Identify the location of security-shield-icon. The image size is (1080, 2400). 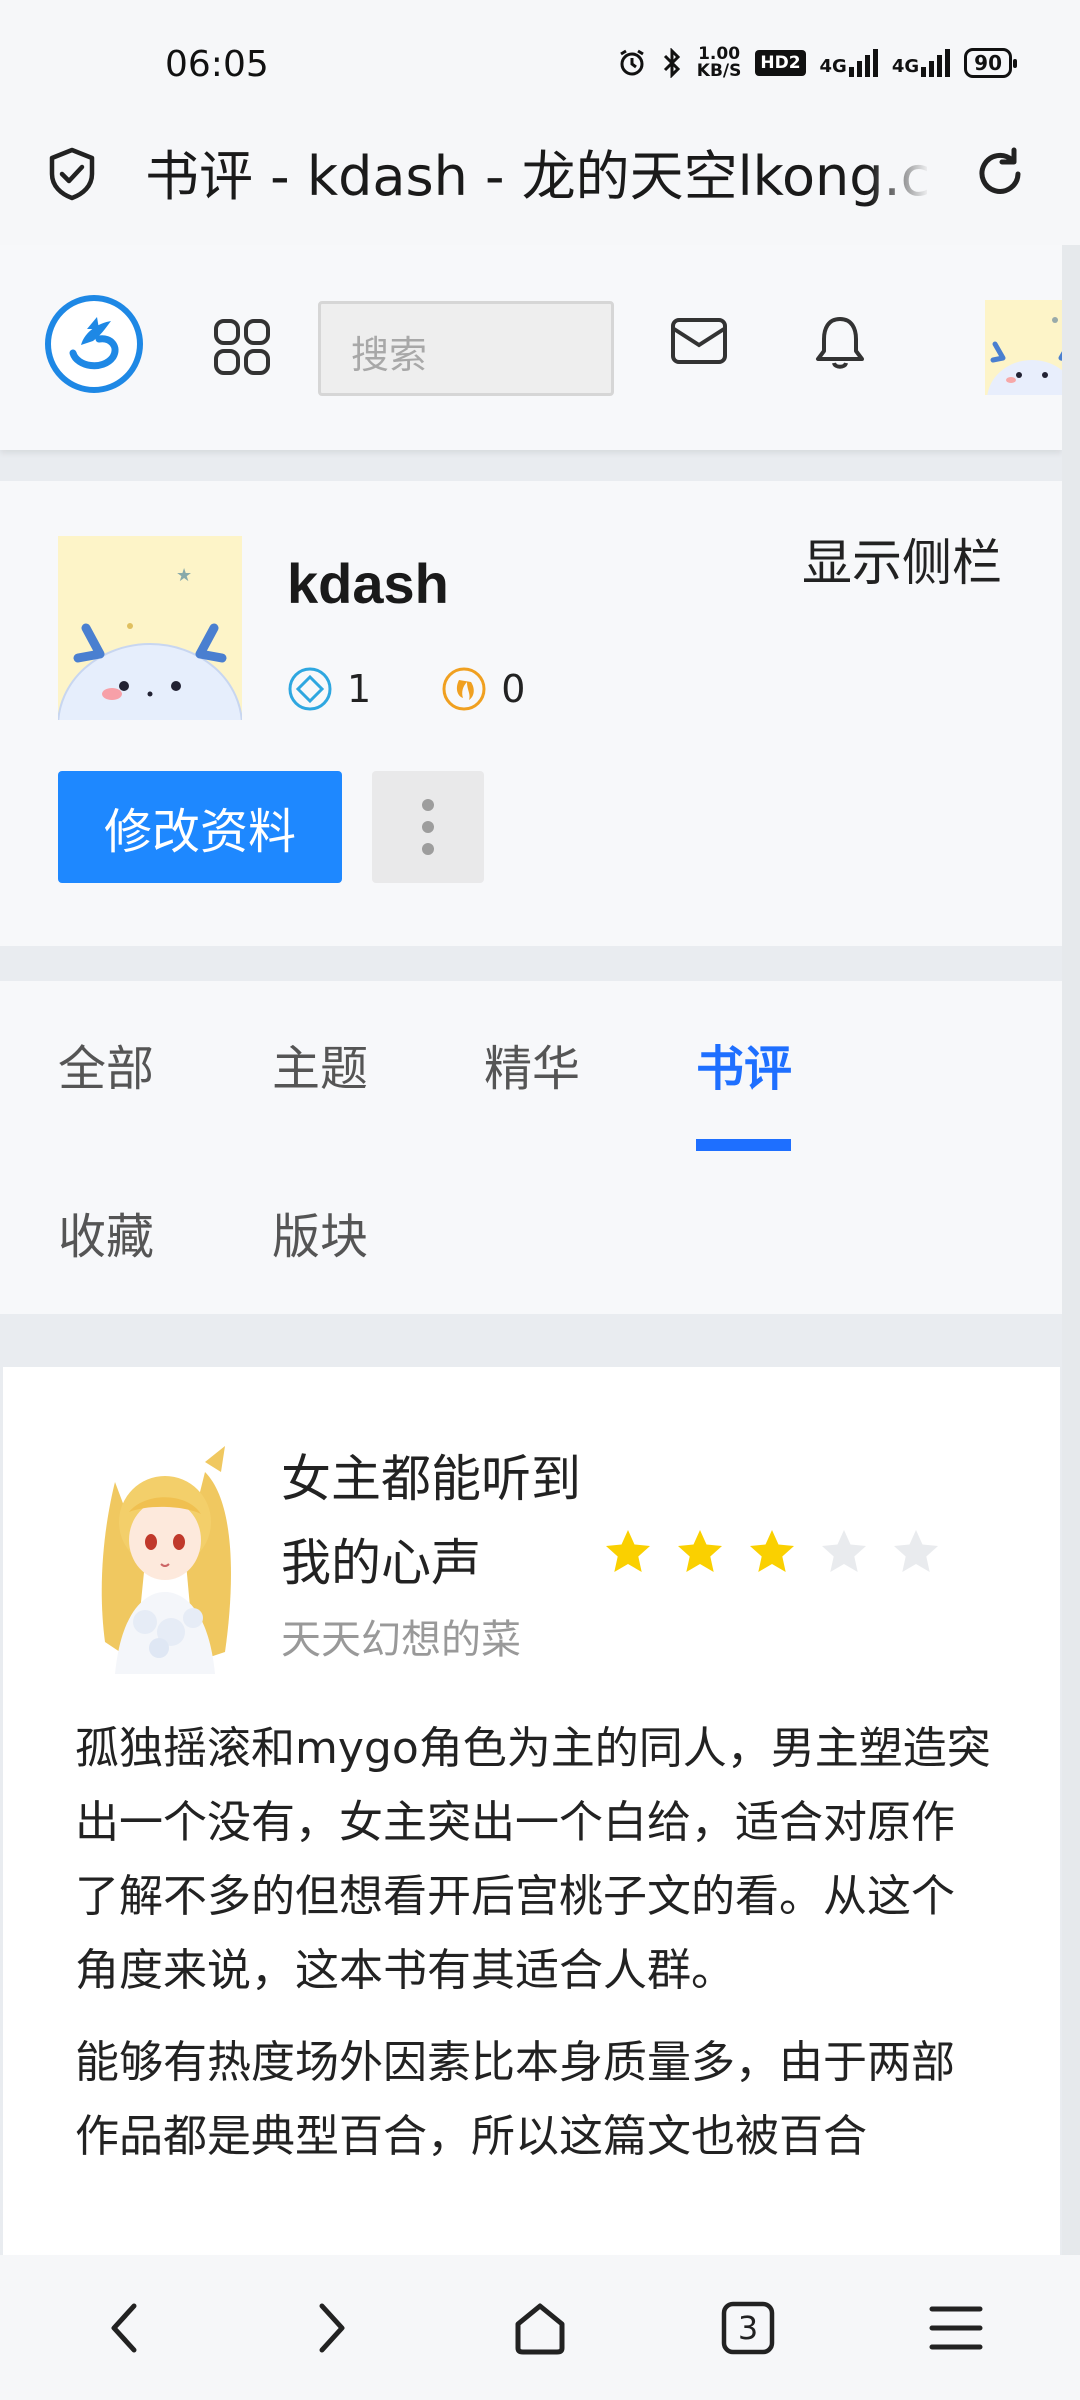
(72, 174).